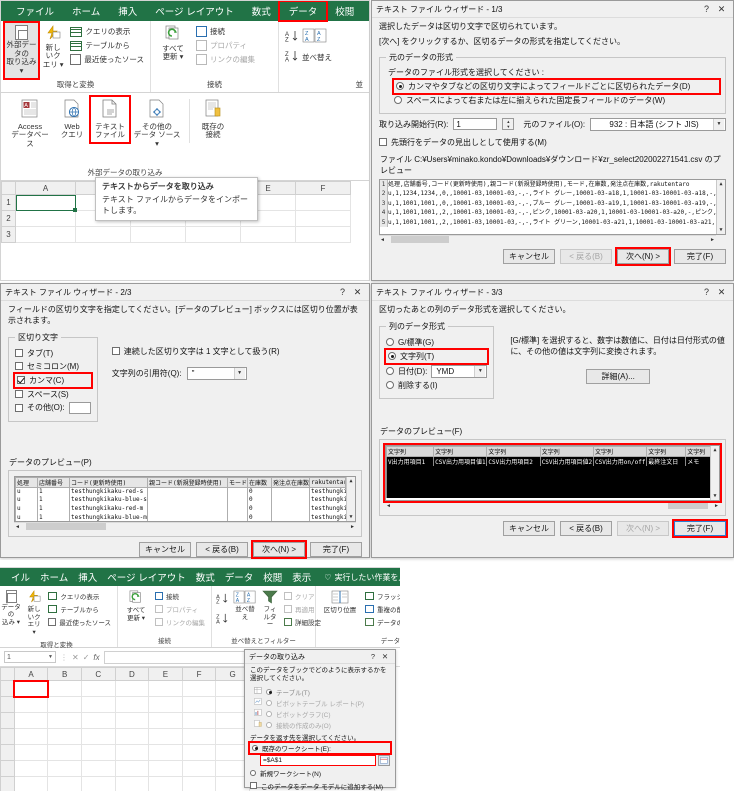 The width and height of the screenshot is (734, 791). I want to click on cell-b6-b, so click(64, 768).